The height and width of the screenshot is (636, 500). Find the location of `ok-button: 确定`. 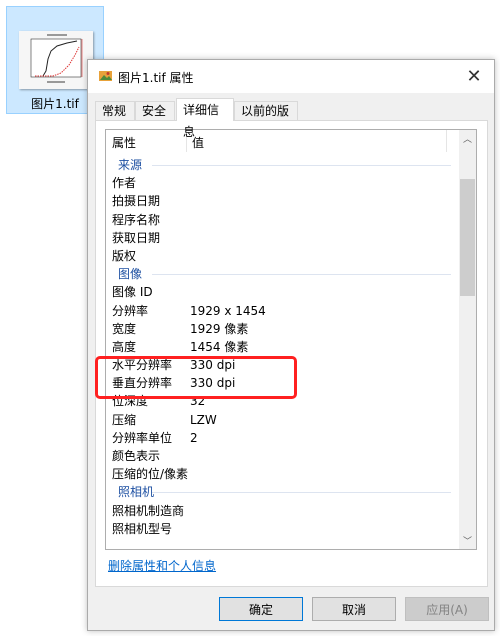

ok-button: 确定 is located at coordinates (261, 609).